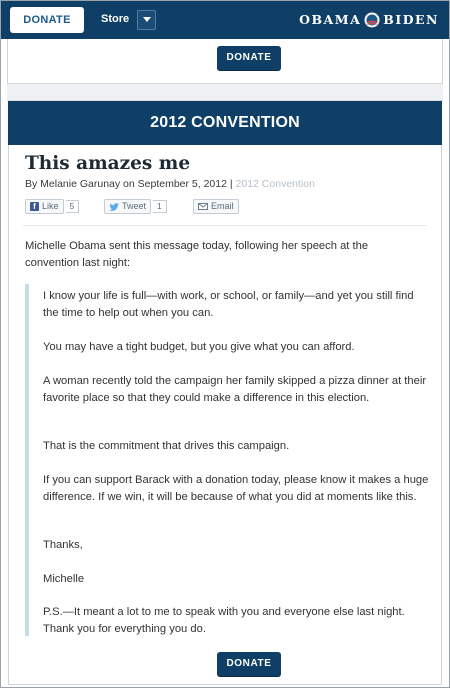  I want to click on email-button: Email, so click(216, 206).